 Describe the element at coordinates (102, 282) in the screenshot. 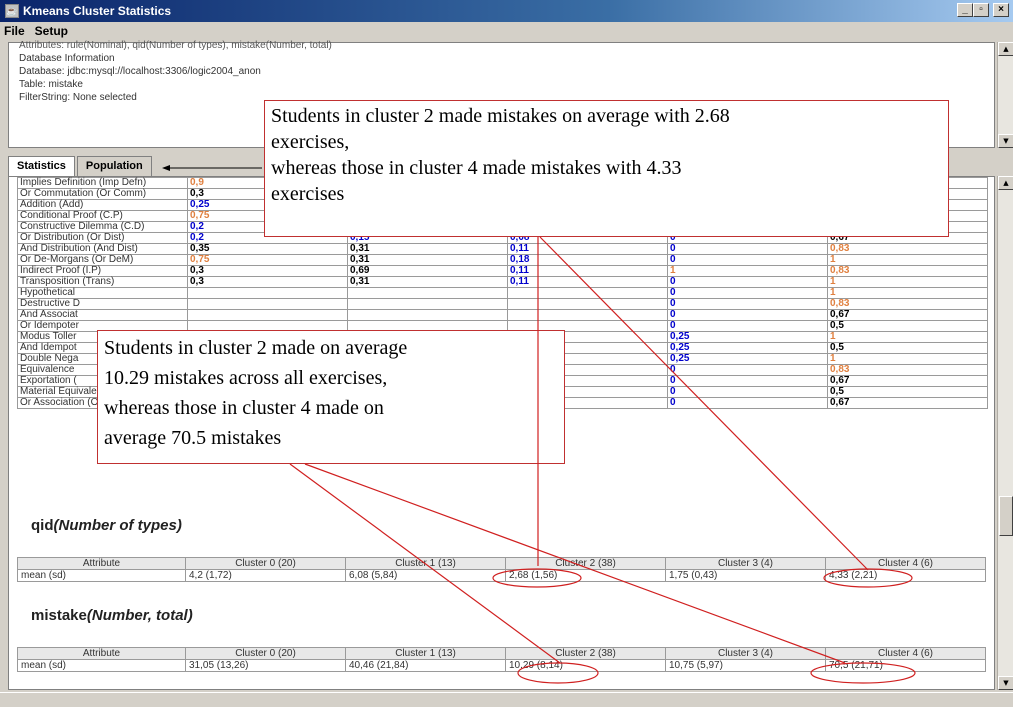

I see `attribute-name: Transposition (Trans)` at that location.